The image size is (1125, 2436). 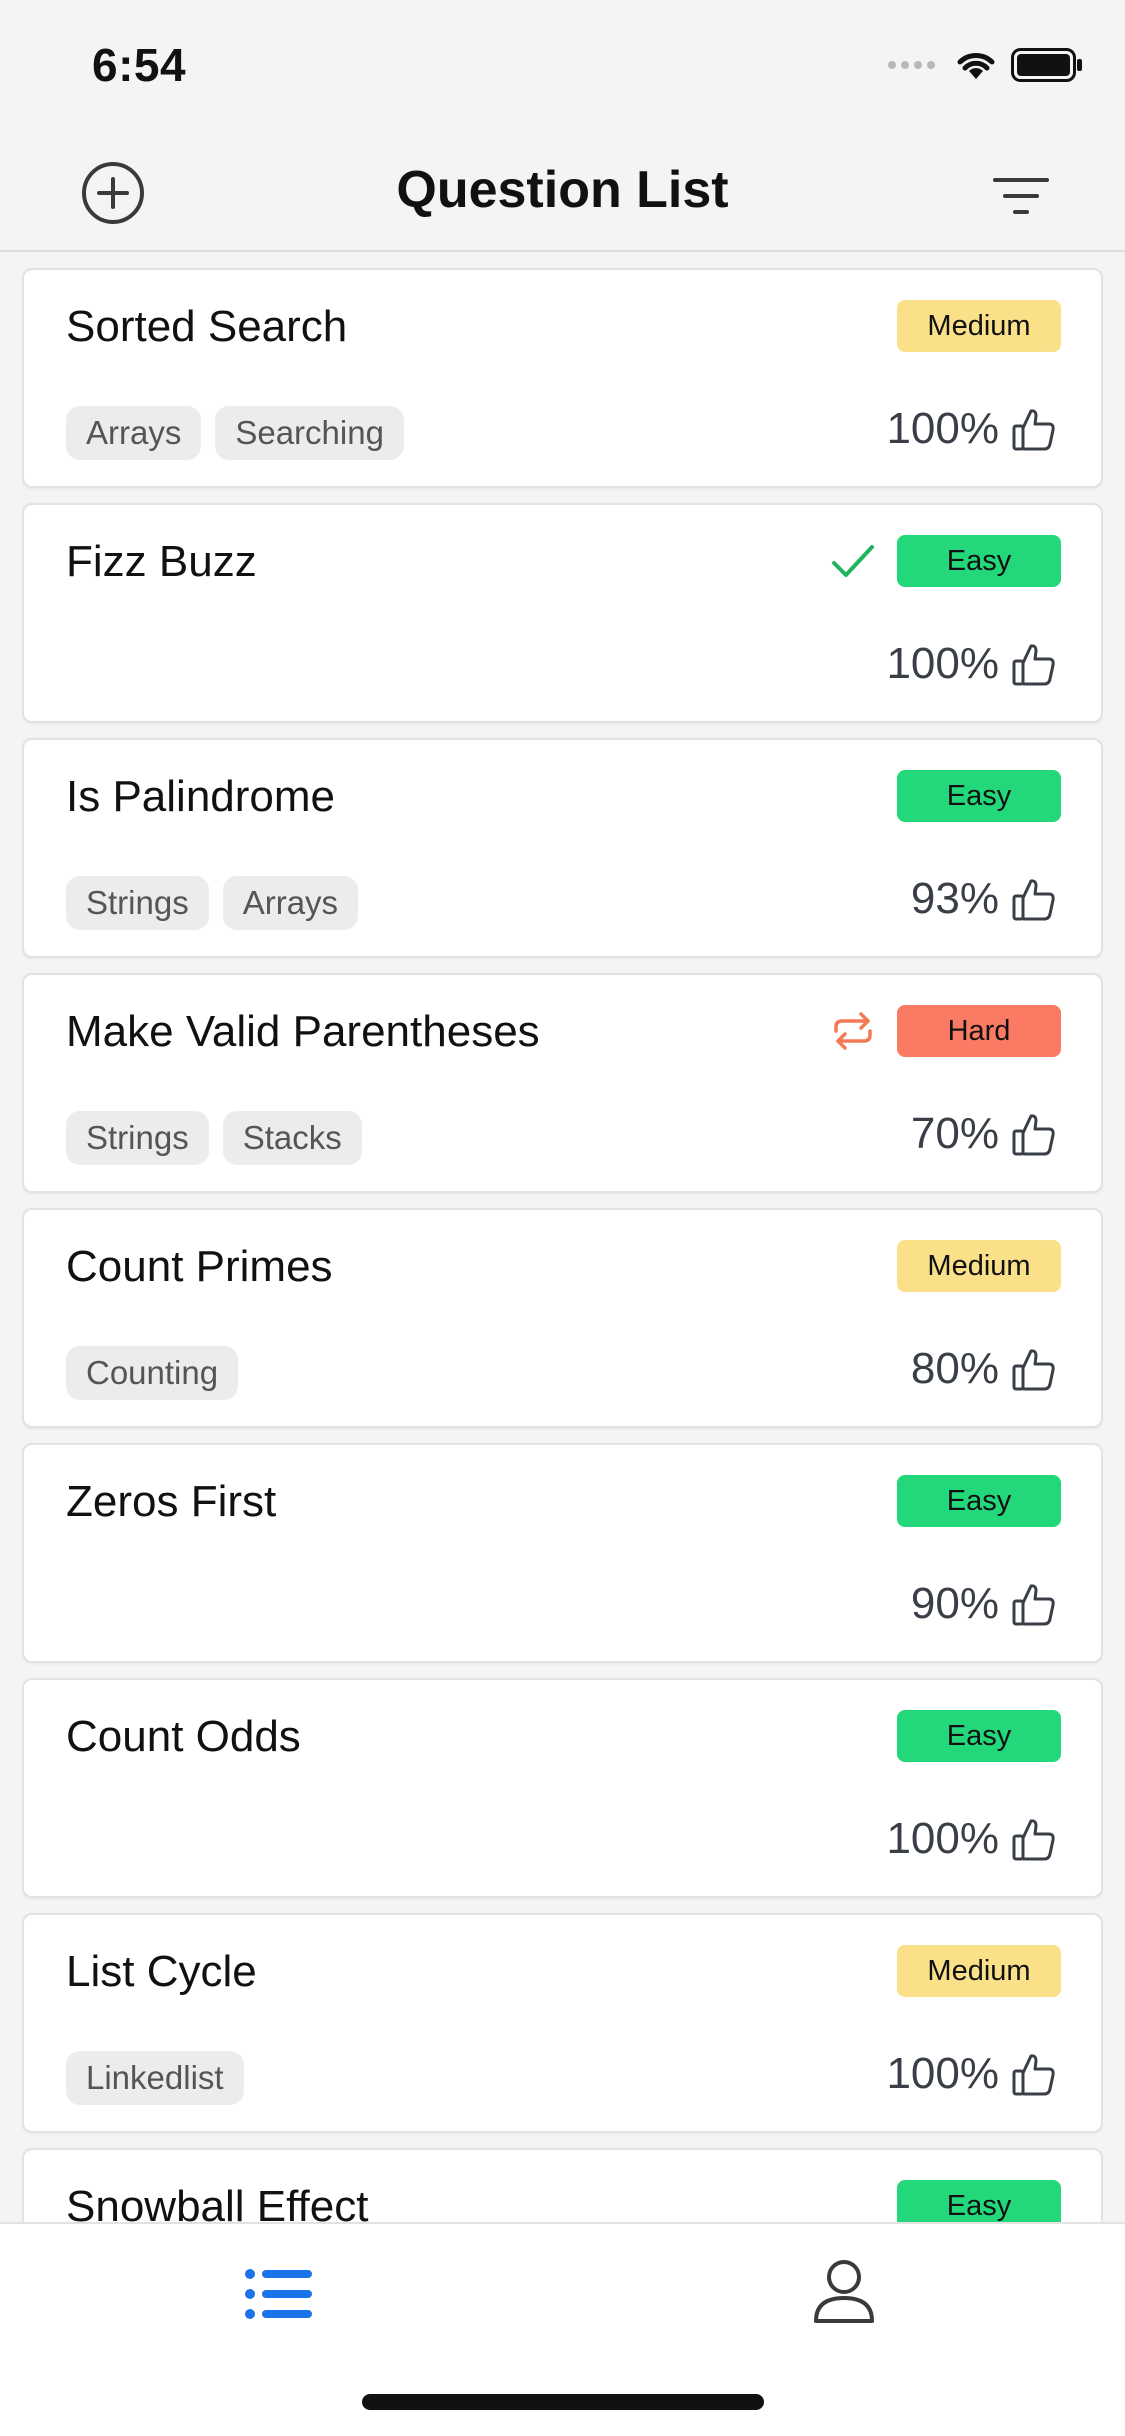 I want to click on status-bar: 6:54, so click(x=562, y=65).